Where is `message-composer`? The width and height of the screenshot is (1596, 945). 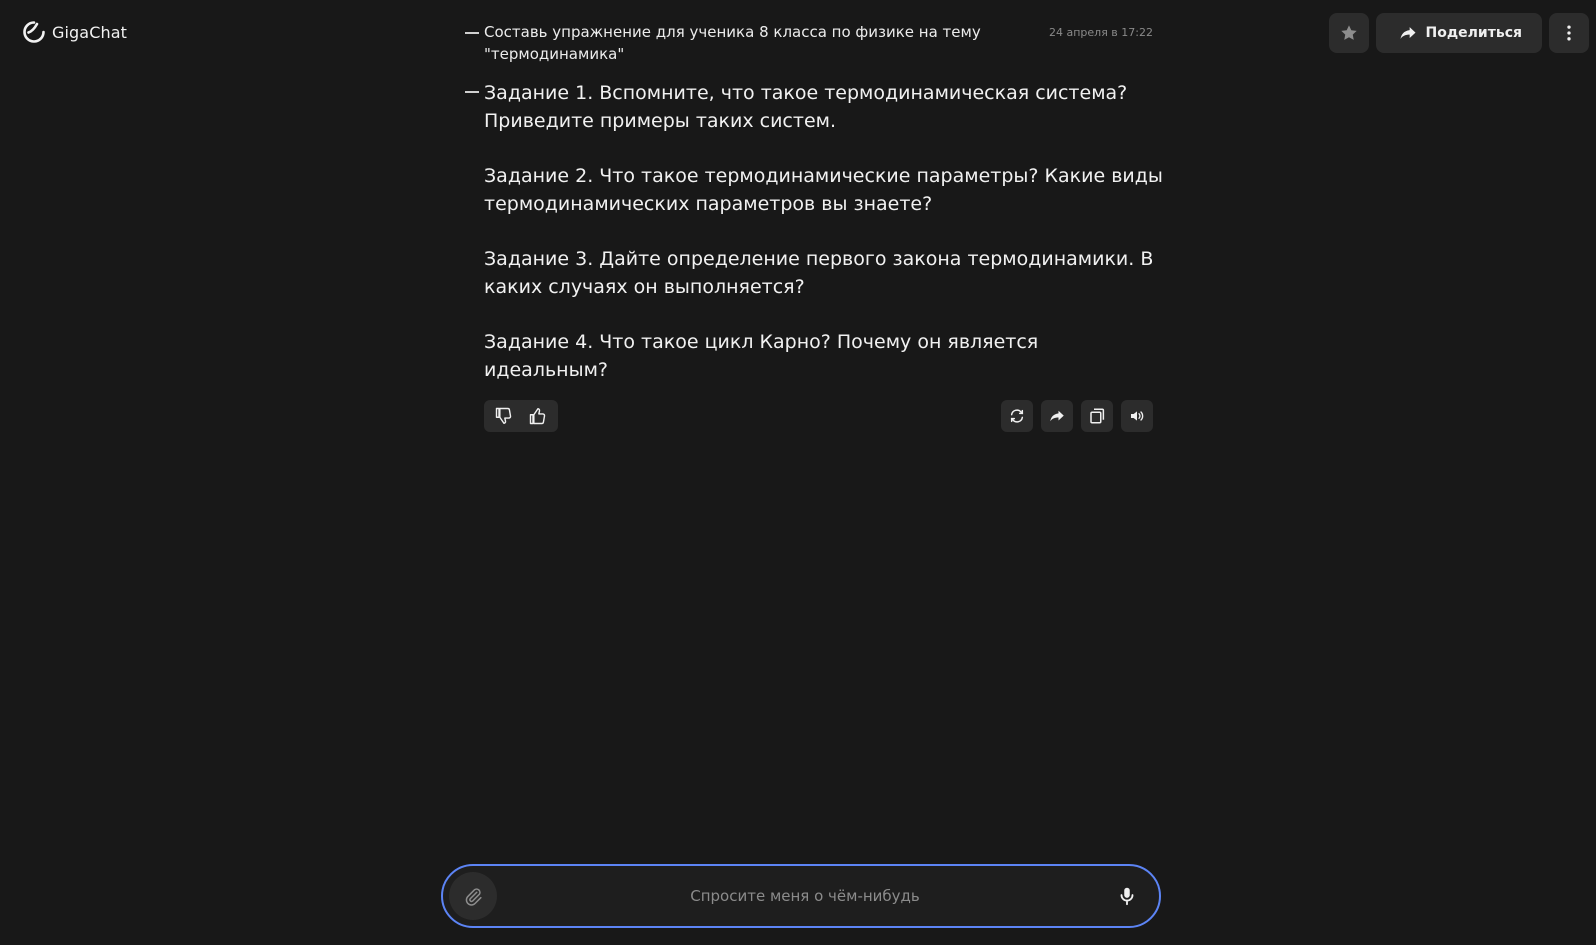 message-composer is located at coordinates (801, 896).